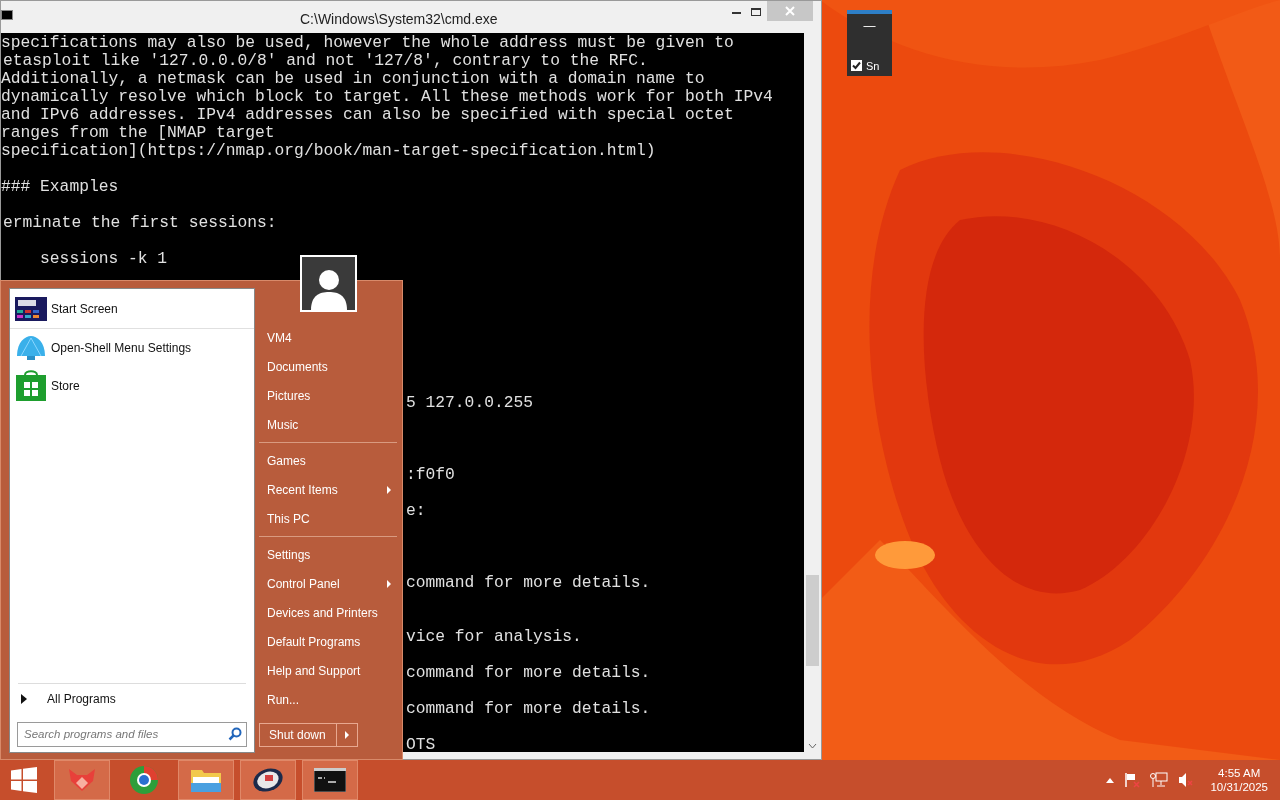 Image resolution: width=1280 pixels, height=800 pixels. I want to click on console-line: sessions -k 1, so click(103, 259).